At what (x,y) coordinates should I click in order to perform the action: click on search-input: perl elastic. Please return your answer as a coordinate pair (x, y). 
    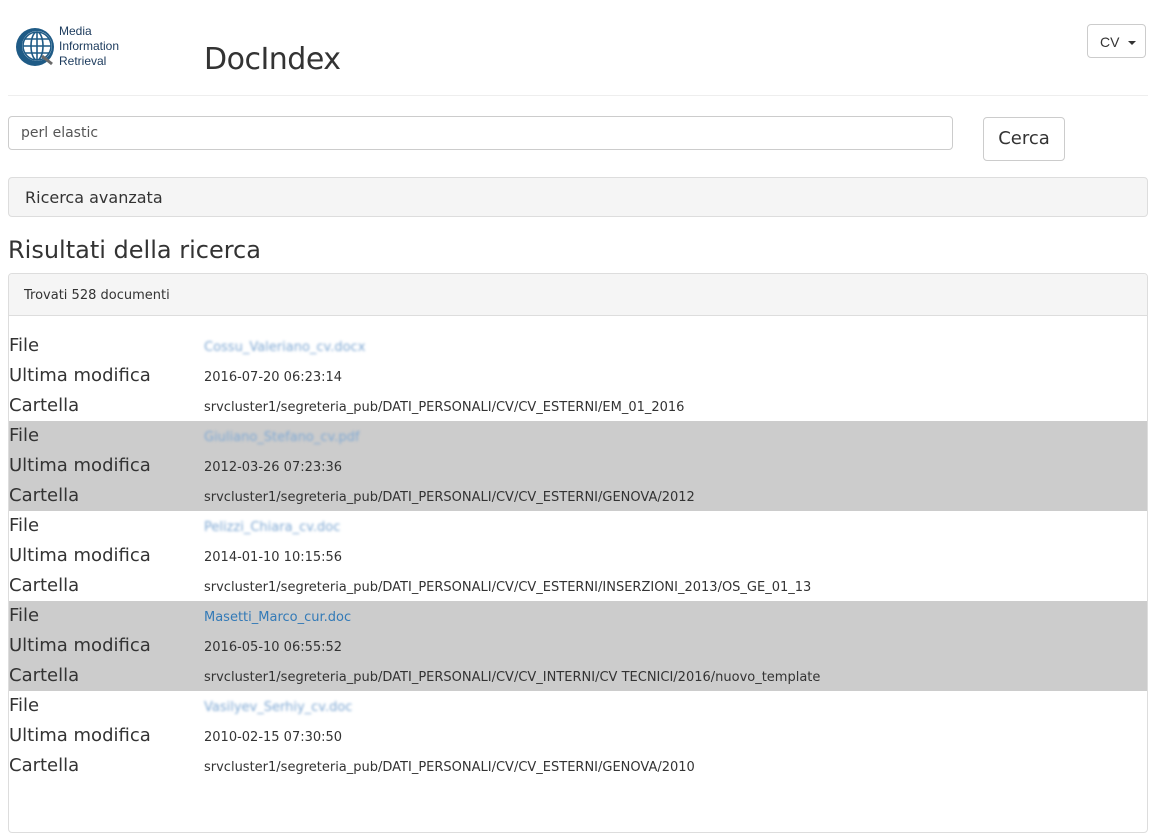
    Looking at the image, I should click on (480, 133).